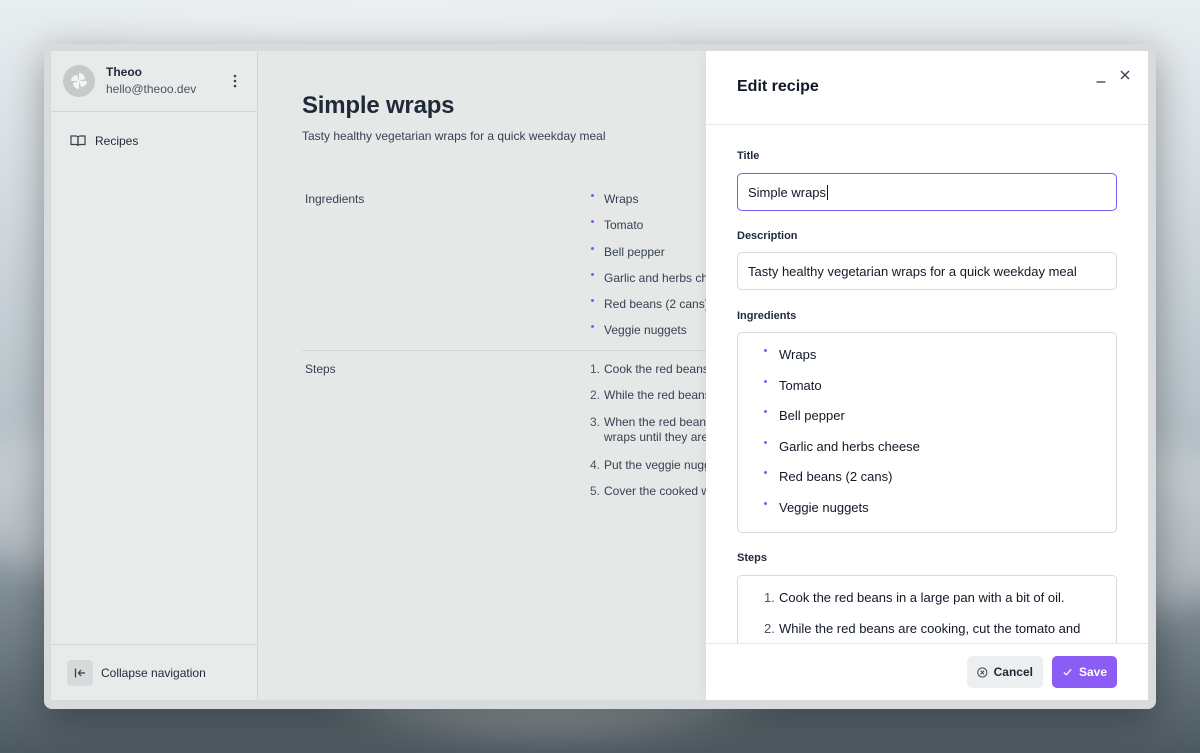 The width and height of the screenshot is (1200, 753). What do you see at coordinates (939, 452) in the screenshot?
I see `list-item: Garlic and herbs cheese` at bounding box center [939, 452].